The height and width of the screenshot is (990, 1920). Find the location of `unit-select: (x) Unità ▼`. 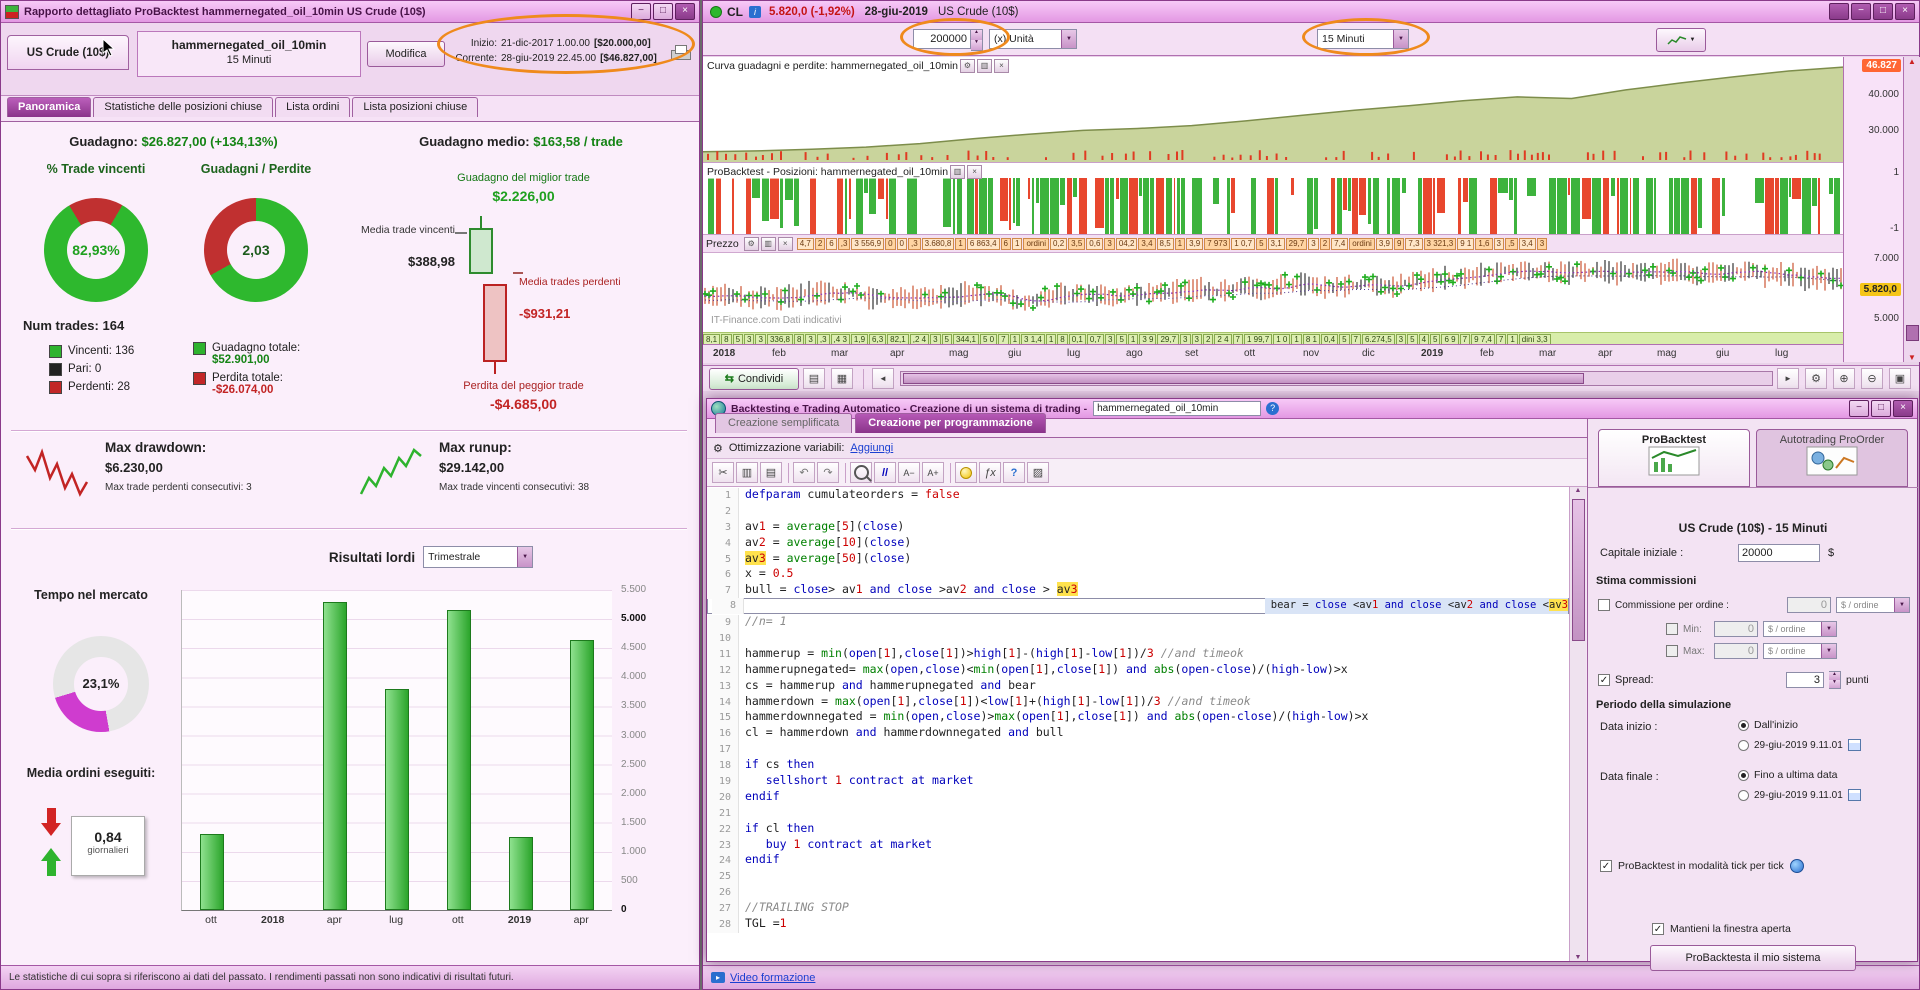

unit-select: (x) Unità ▼ is located at coordinates (1033, 39).